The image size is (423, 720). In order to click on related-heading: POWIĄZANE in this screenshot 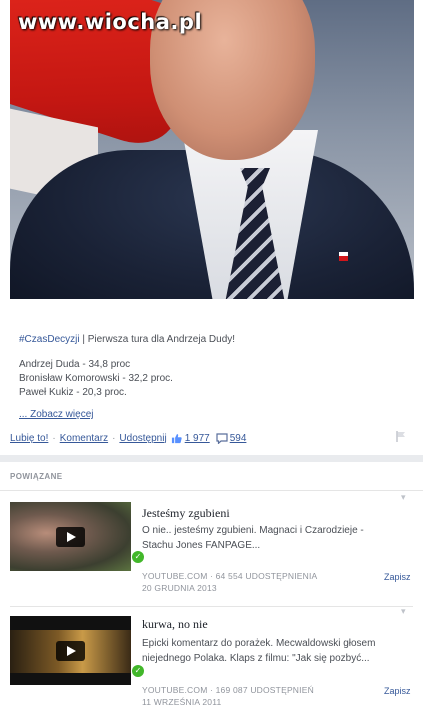, I will do `click(36, 476)`.